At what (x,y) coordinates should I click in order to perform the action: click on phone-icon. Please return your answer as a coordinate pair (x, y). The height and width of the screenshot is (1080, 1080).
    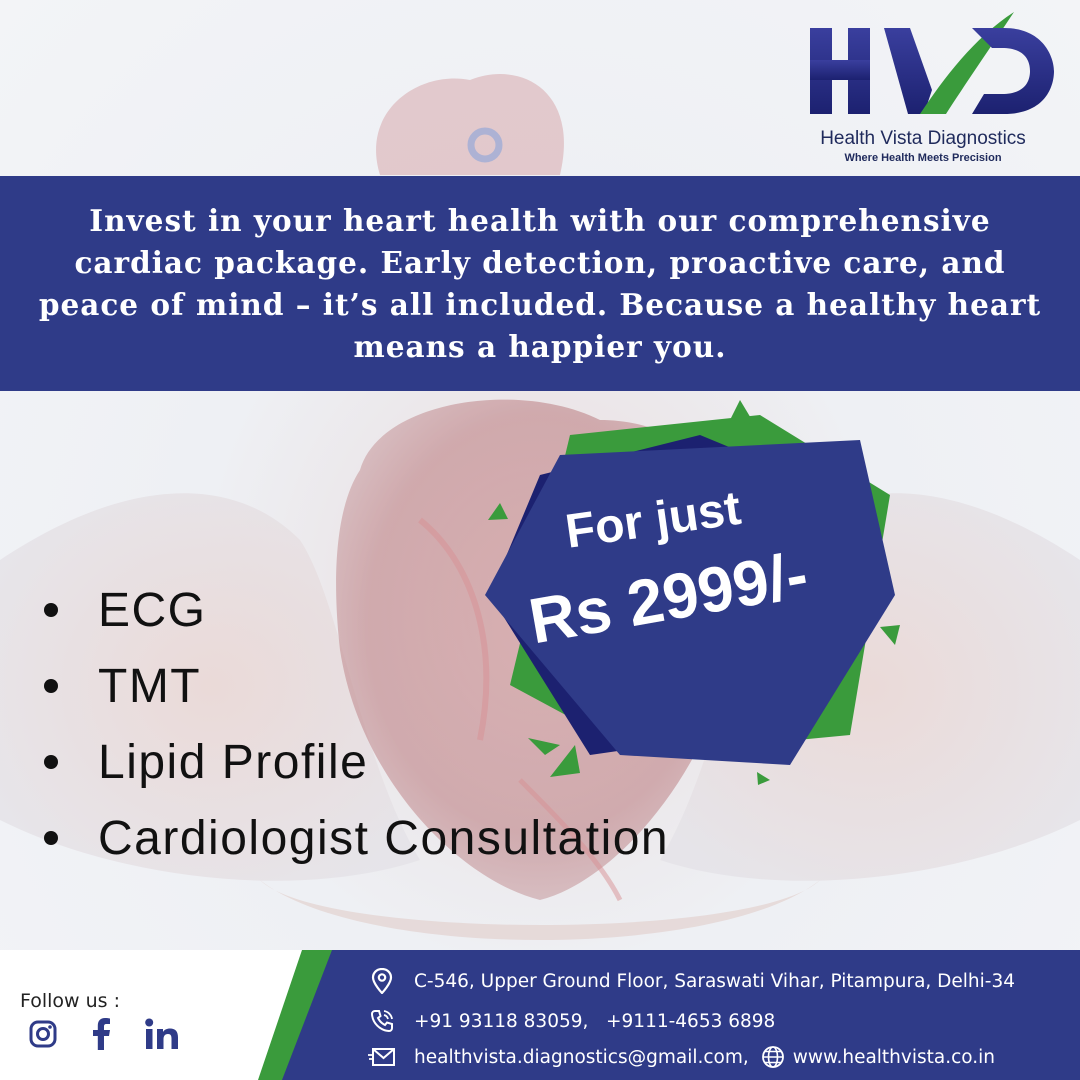
    Looking at the image, I should click on (382, 1021).